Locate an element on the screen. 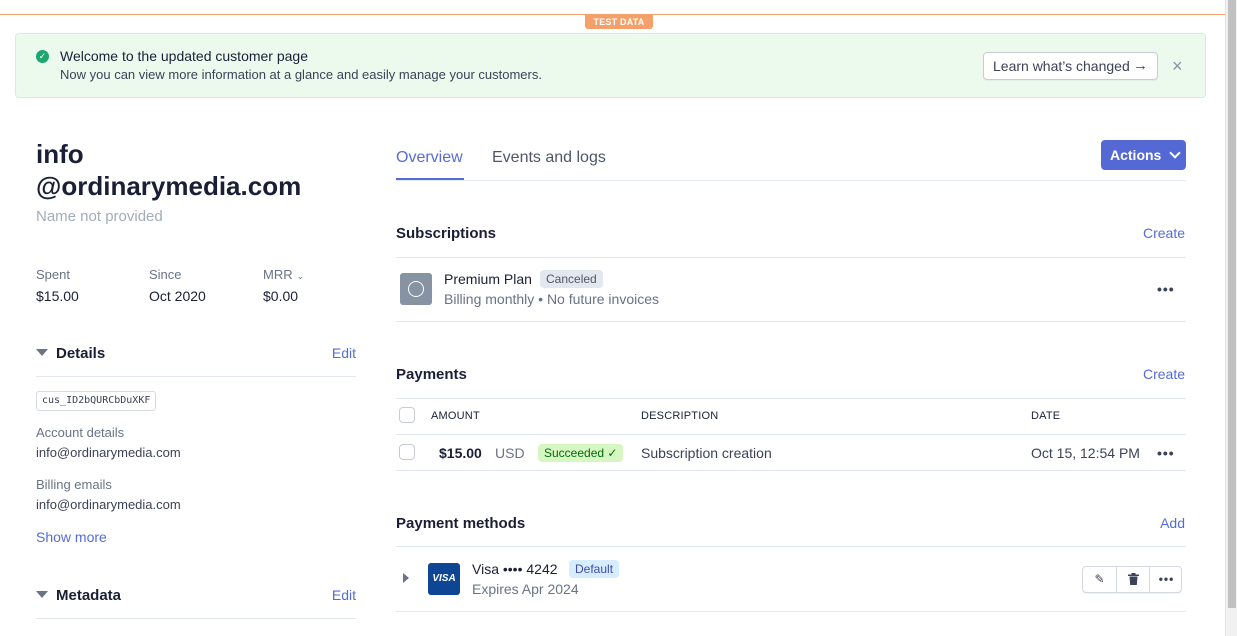 Image resolution: width=1237 pixels, height=636 pixels. select-all-checkbox is located at coordinates (407, 415).